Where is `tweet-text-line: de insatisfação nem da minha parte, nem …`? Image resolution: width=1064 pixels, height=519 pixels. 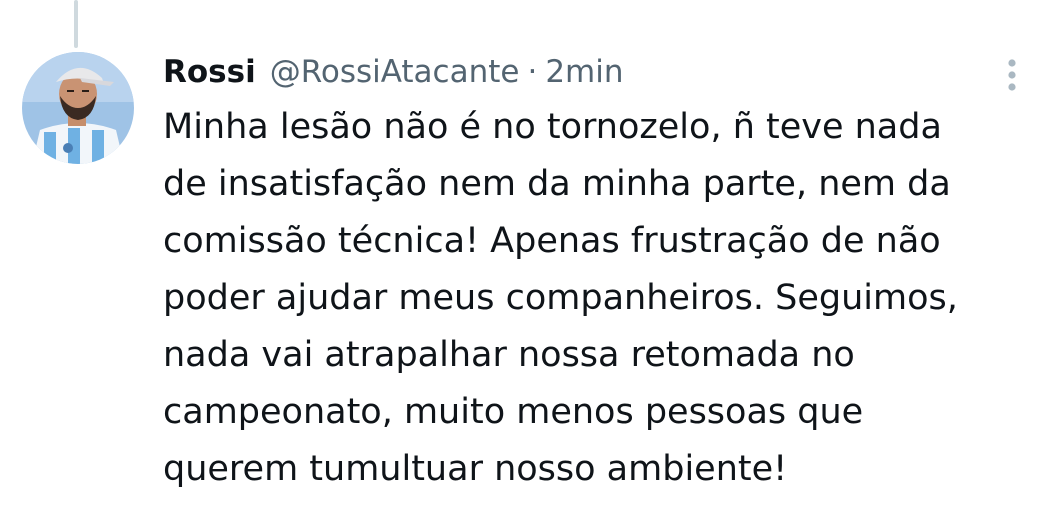
tweet-text-line: de insatisfação nem da minha parte, nem … is located at coordinates (557, 184).